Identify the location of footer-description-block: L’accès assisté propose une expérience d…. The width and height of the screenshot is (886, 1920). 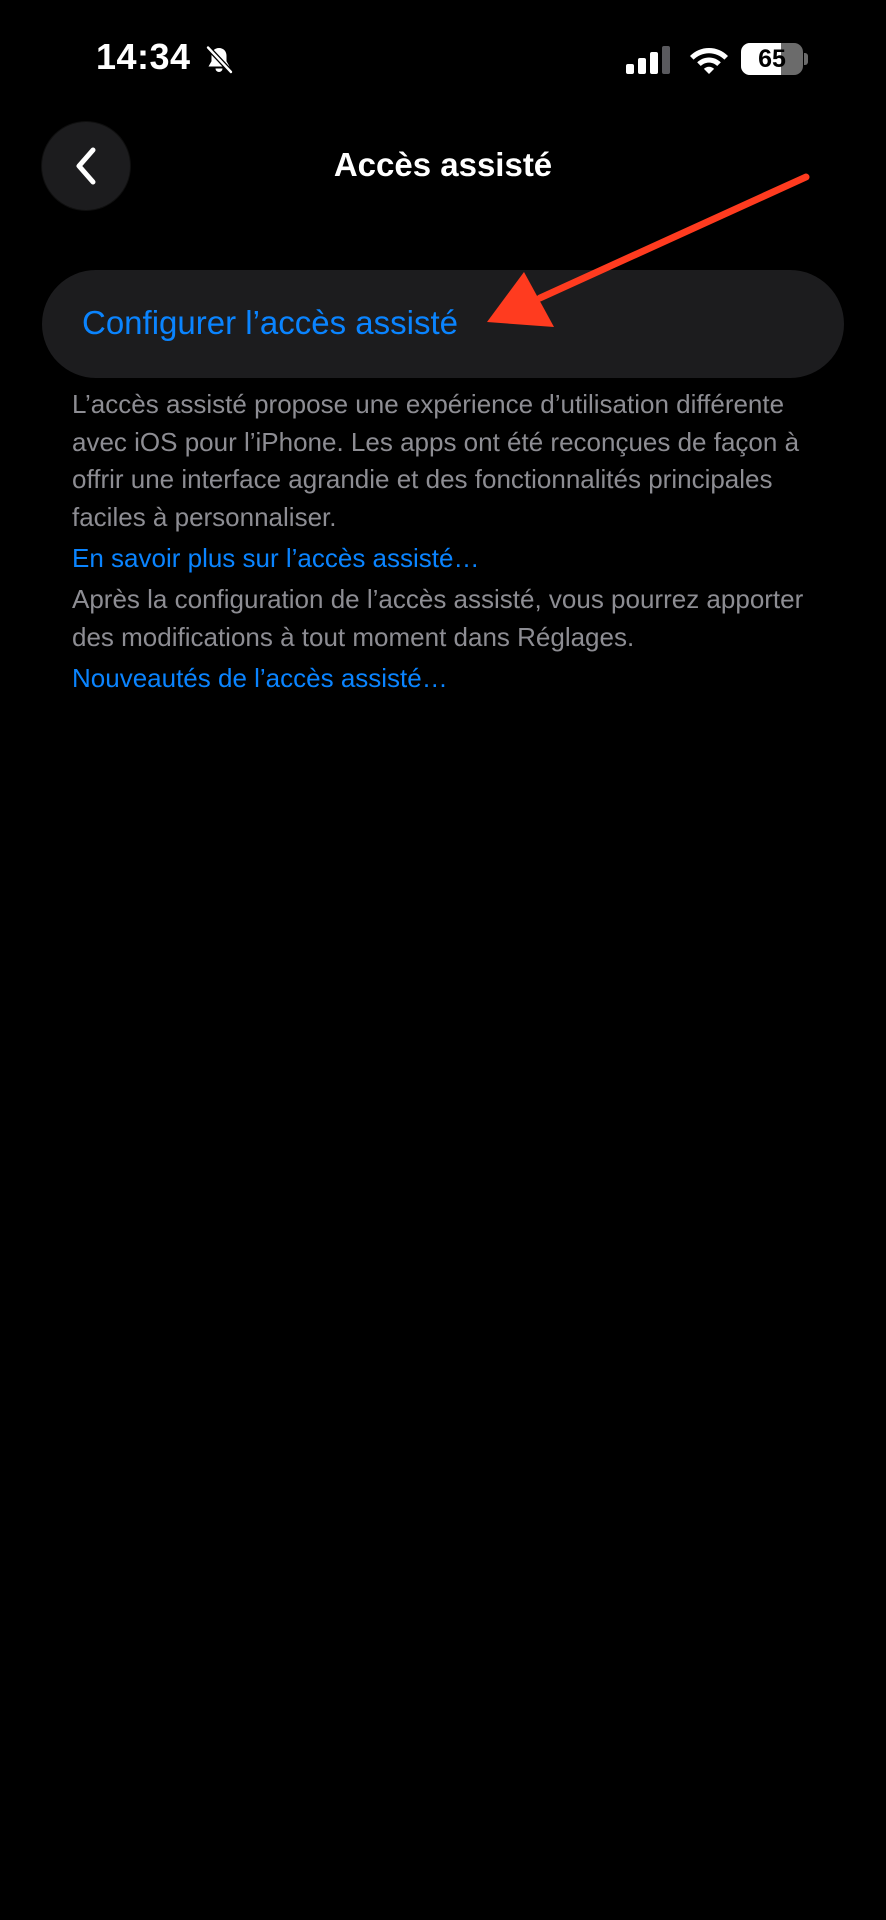
(452, 461).